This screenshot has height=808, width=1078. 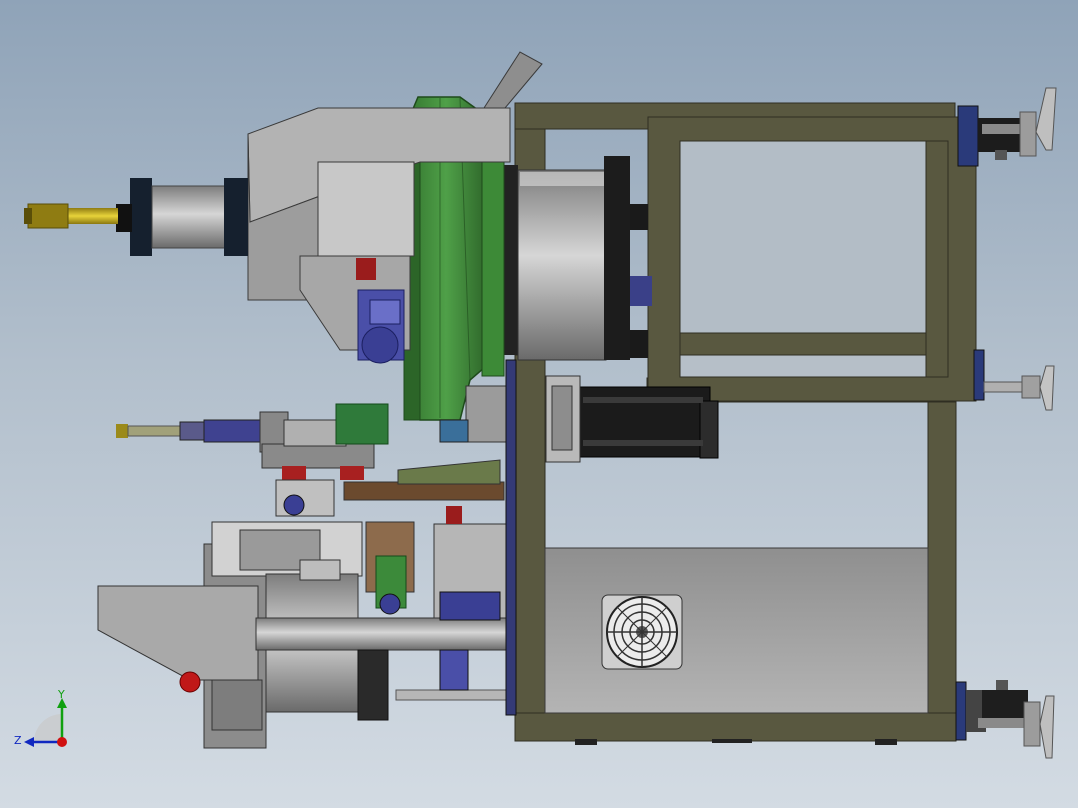 I want to click on hopper-chute, so click(x=513, y=80).